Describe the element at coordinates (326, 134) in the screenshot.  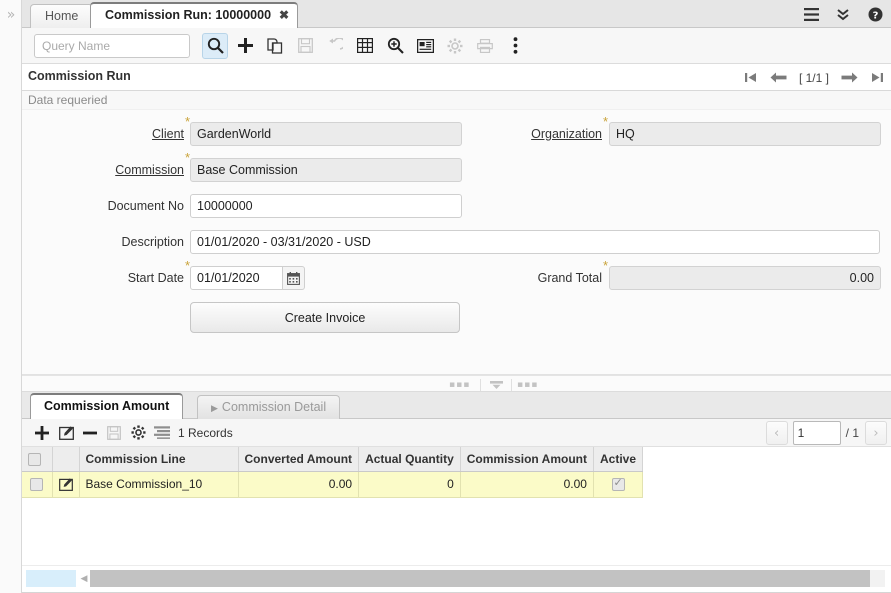
I see `client-input` at that location.